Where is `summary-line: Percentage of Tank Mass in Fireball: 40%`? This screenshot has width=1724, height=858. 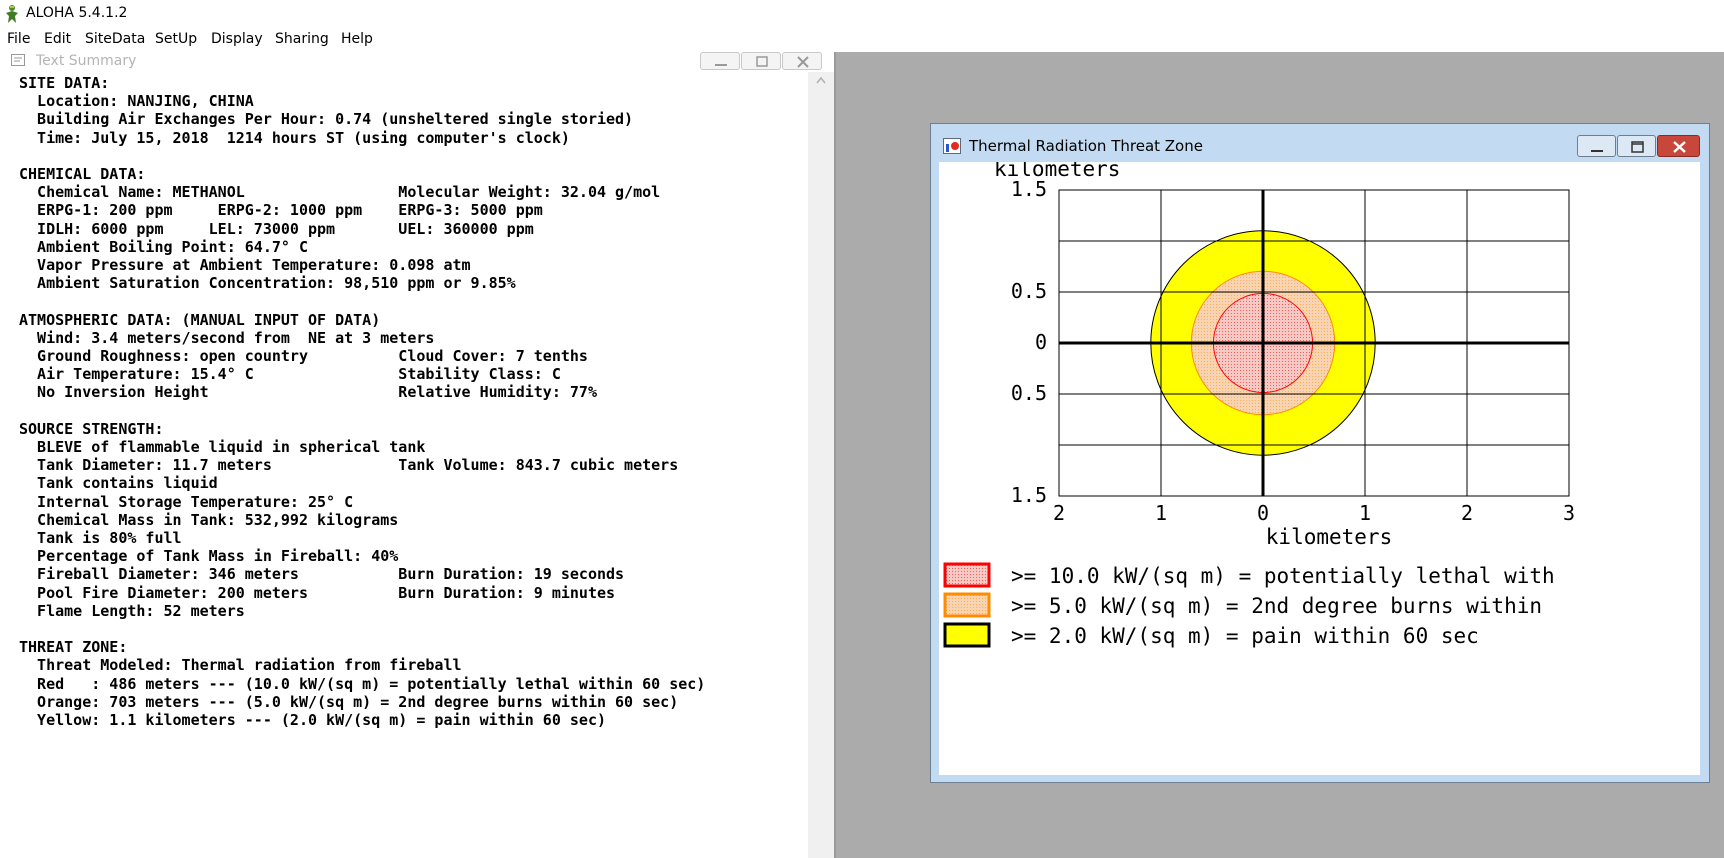 summary-line: Percentage of Tank Mass in Fireball: 40% is located at coordinates (209, 556).